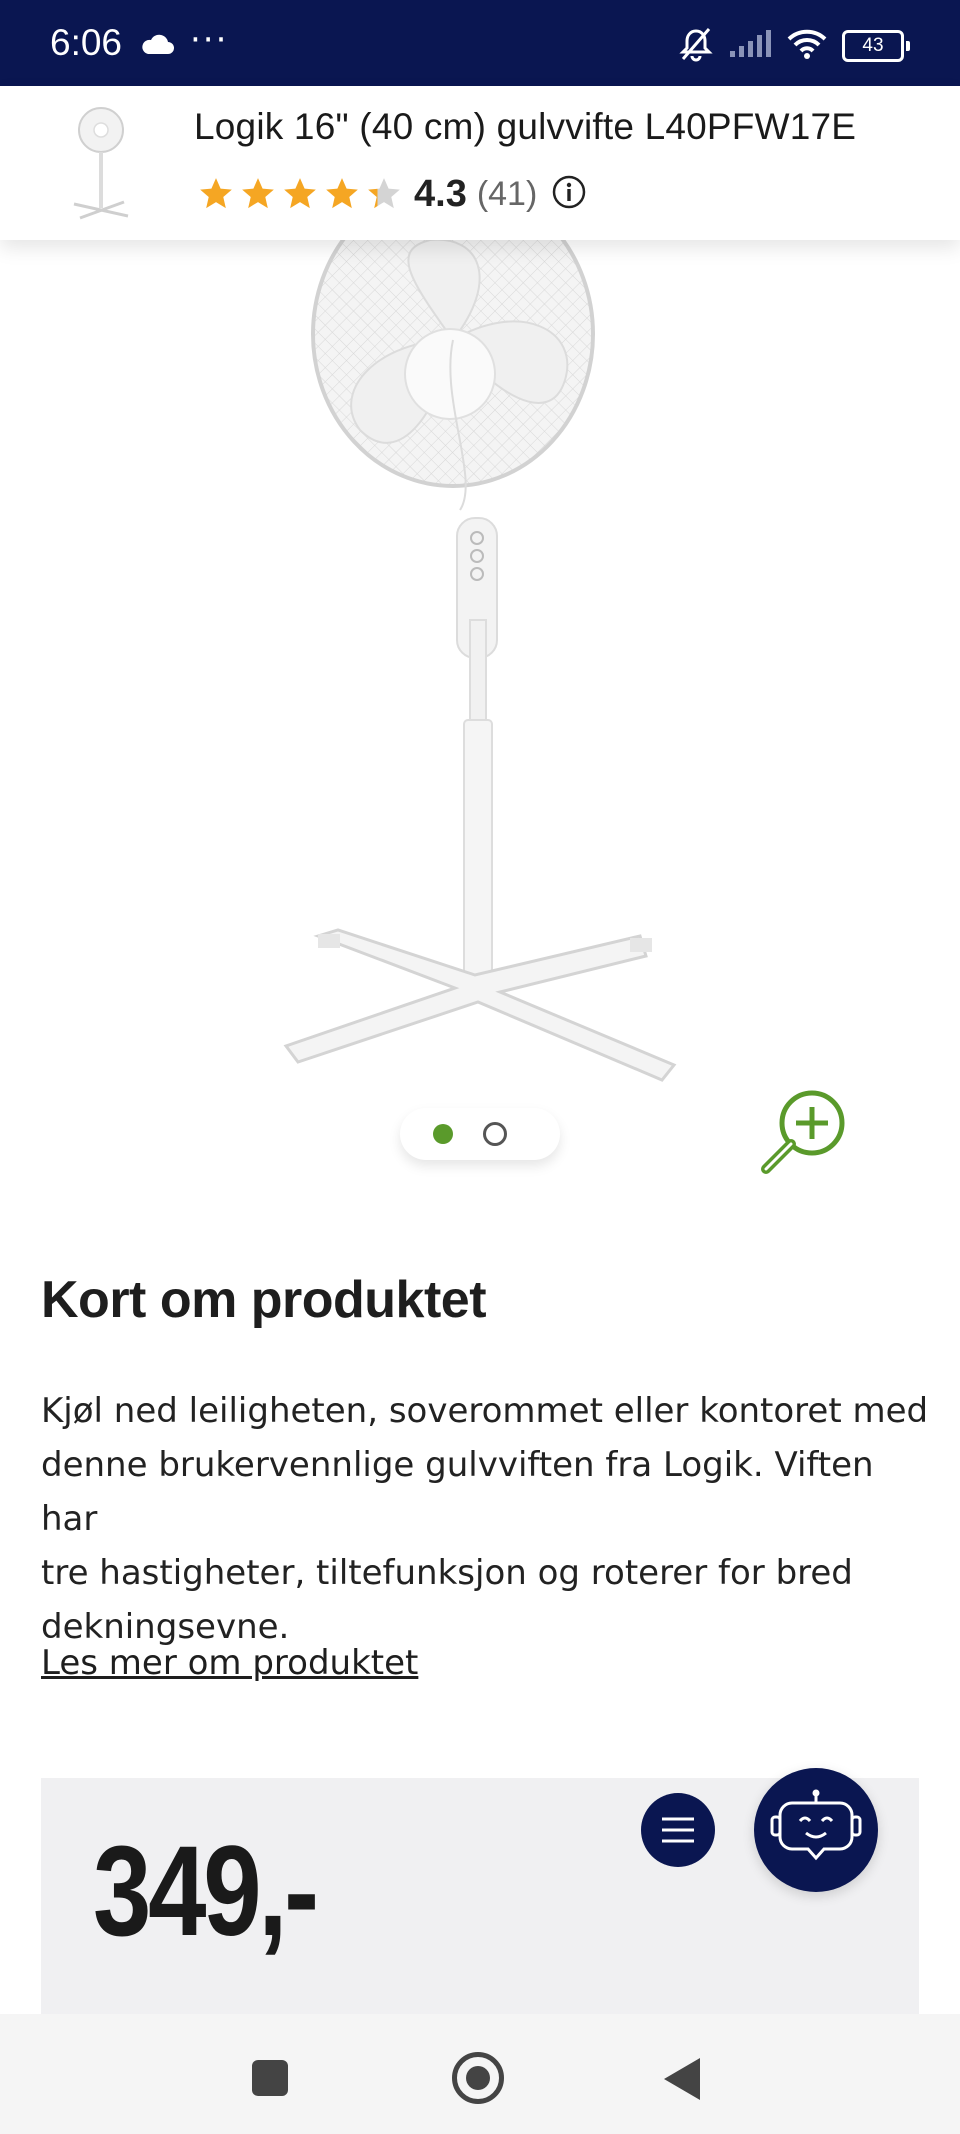  What do you see at coordinates (270, 2078) in the screenshot?
I see `recent-apps-button` at bounding box center [270, 2078].